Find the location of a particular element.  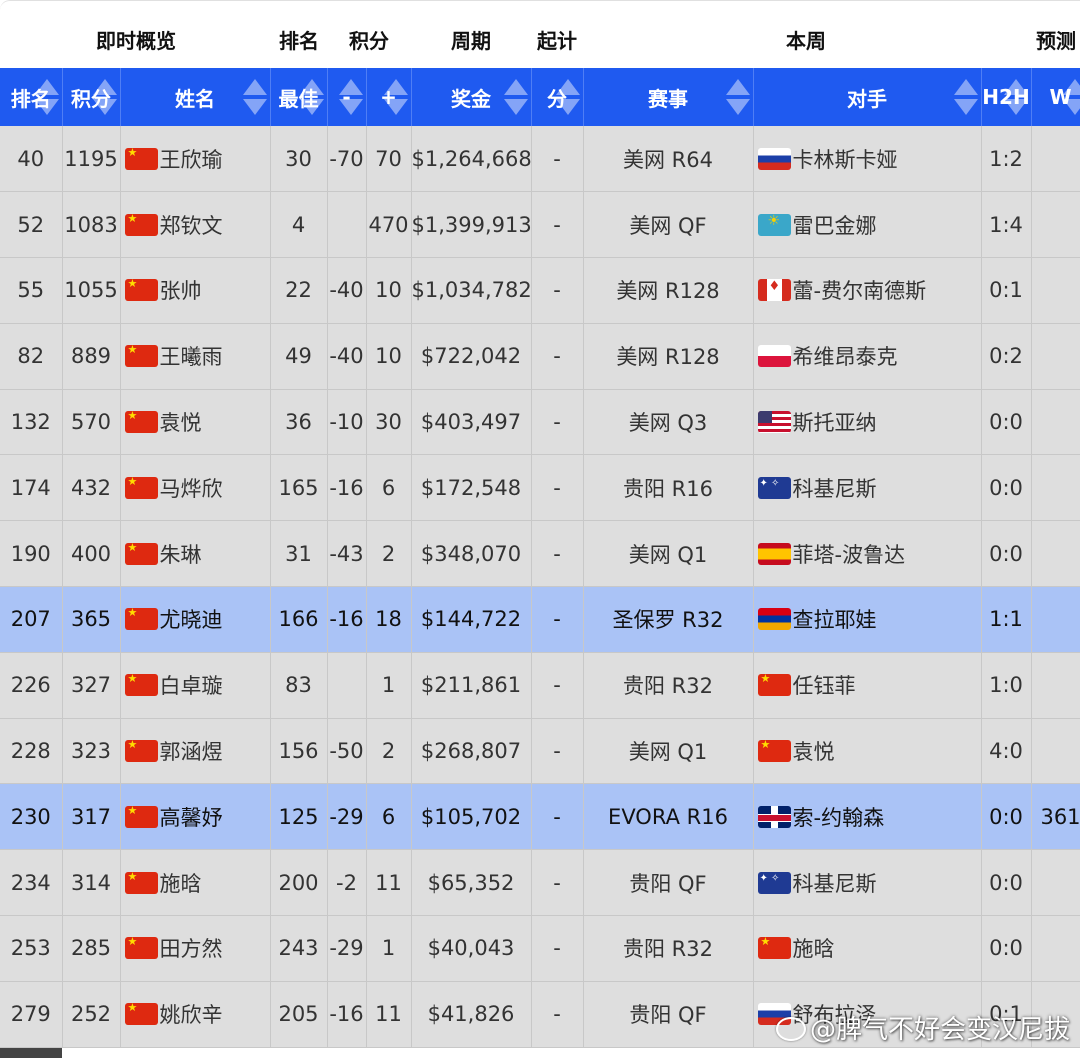

table-row: 52 1083 郑钦文 4 470$1,399,913- 美网 QF 雷巴金娜 1:4 is located at coordinates (540, 225).